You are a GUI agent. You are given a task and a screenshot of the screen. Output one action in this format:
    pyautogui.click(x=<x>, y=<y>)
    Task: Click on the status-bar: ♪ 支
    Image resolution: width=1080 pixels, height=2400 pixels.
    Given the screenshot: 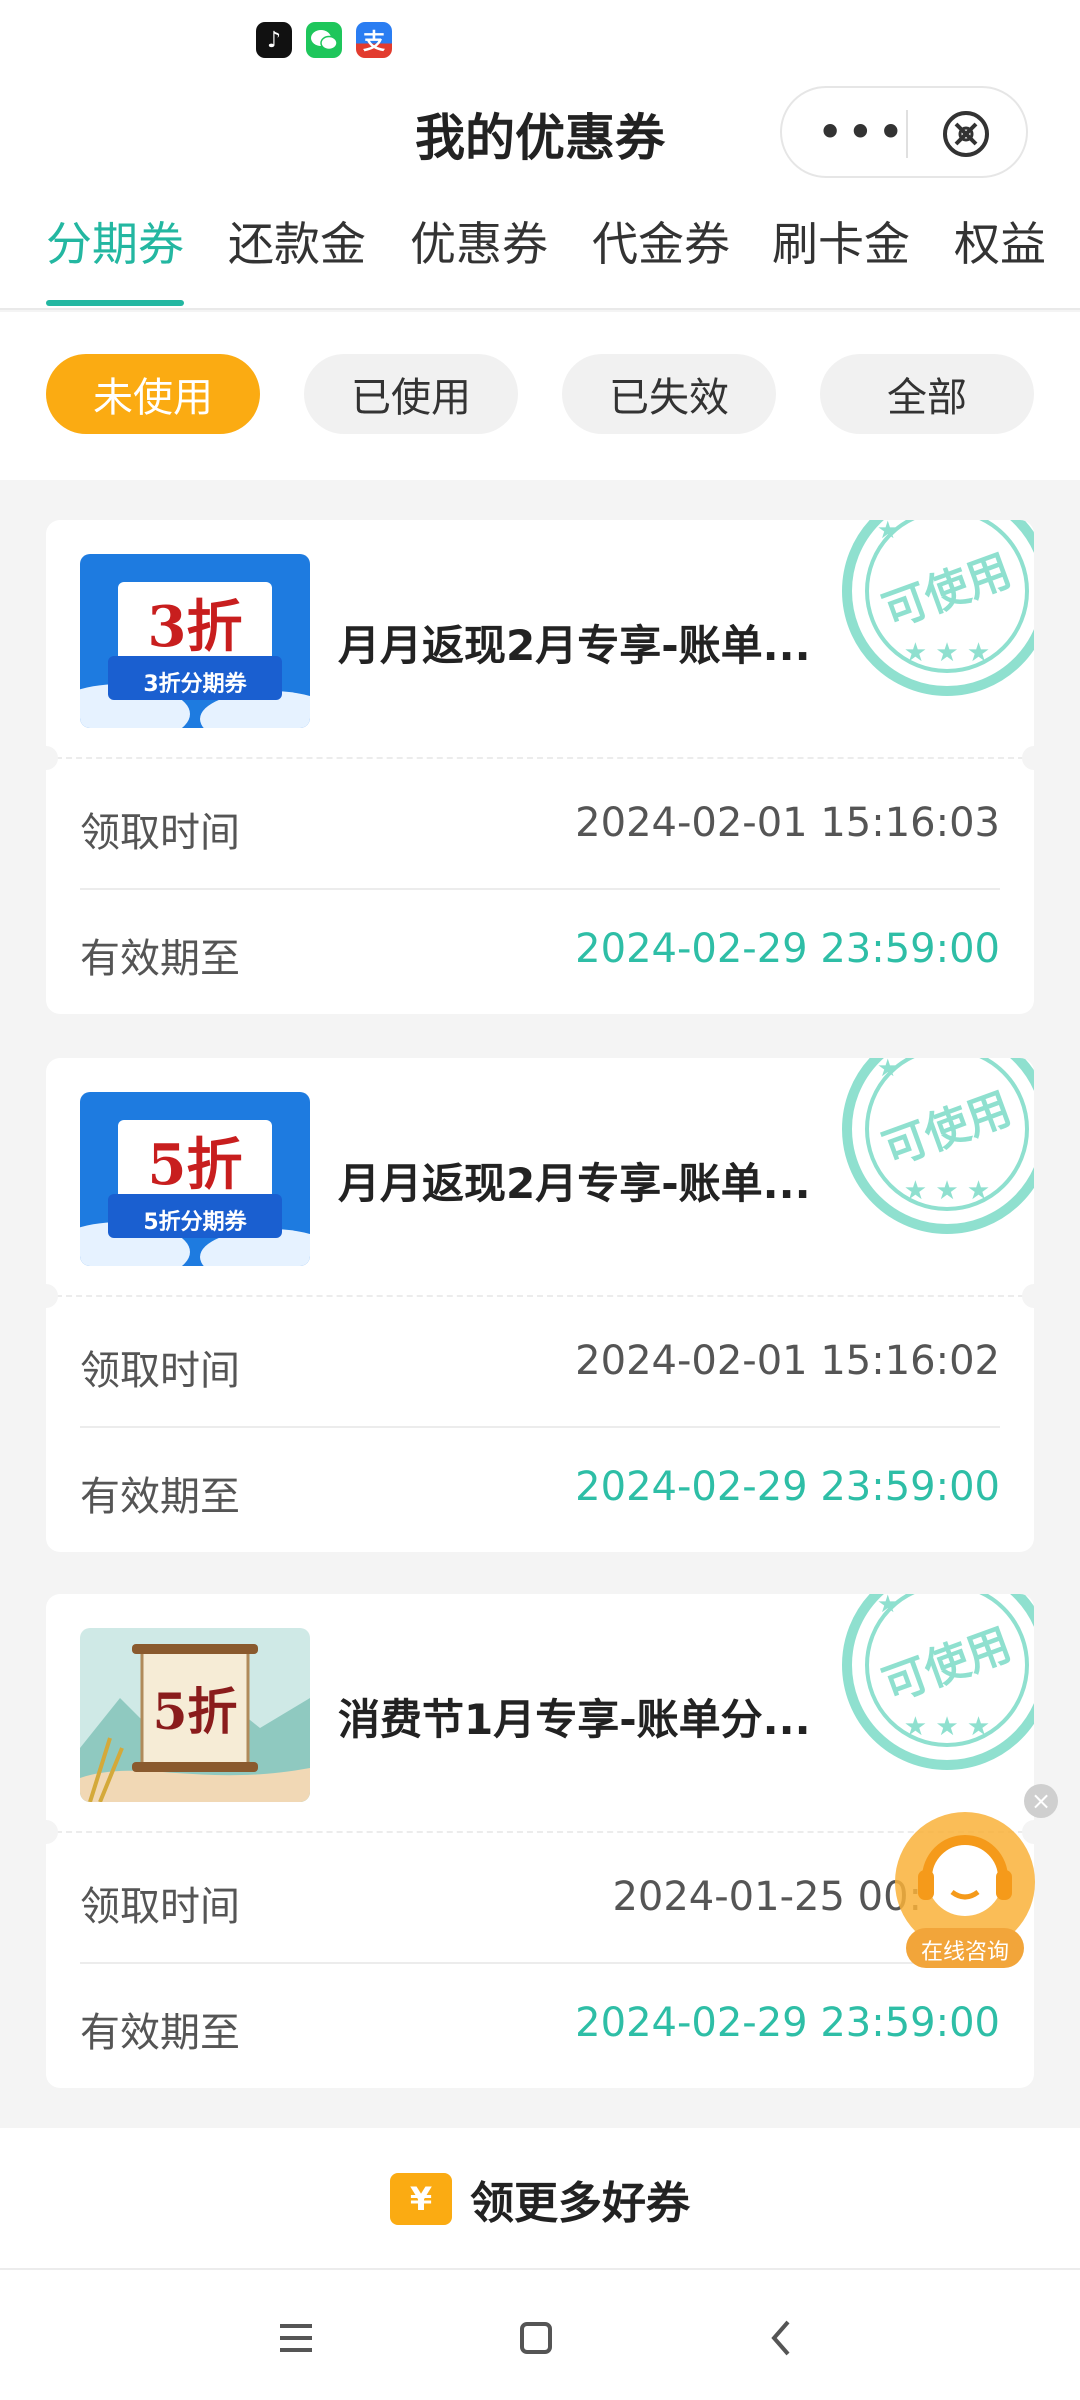 What is the action you would take?
    pyautogui.click(x=540, y=40)
    